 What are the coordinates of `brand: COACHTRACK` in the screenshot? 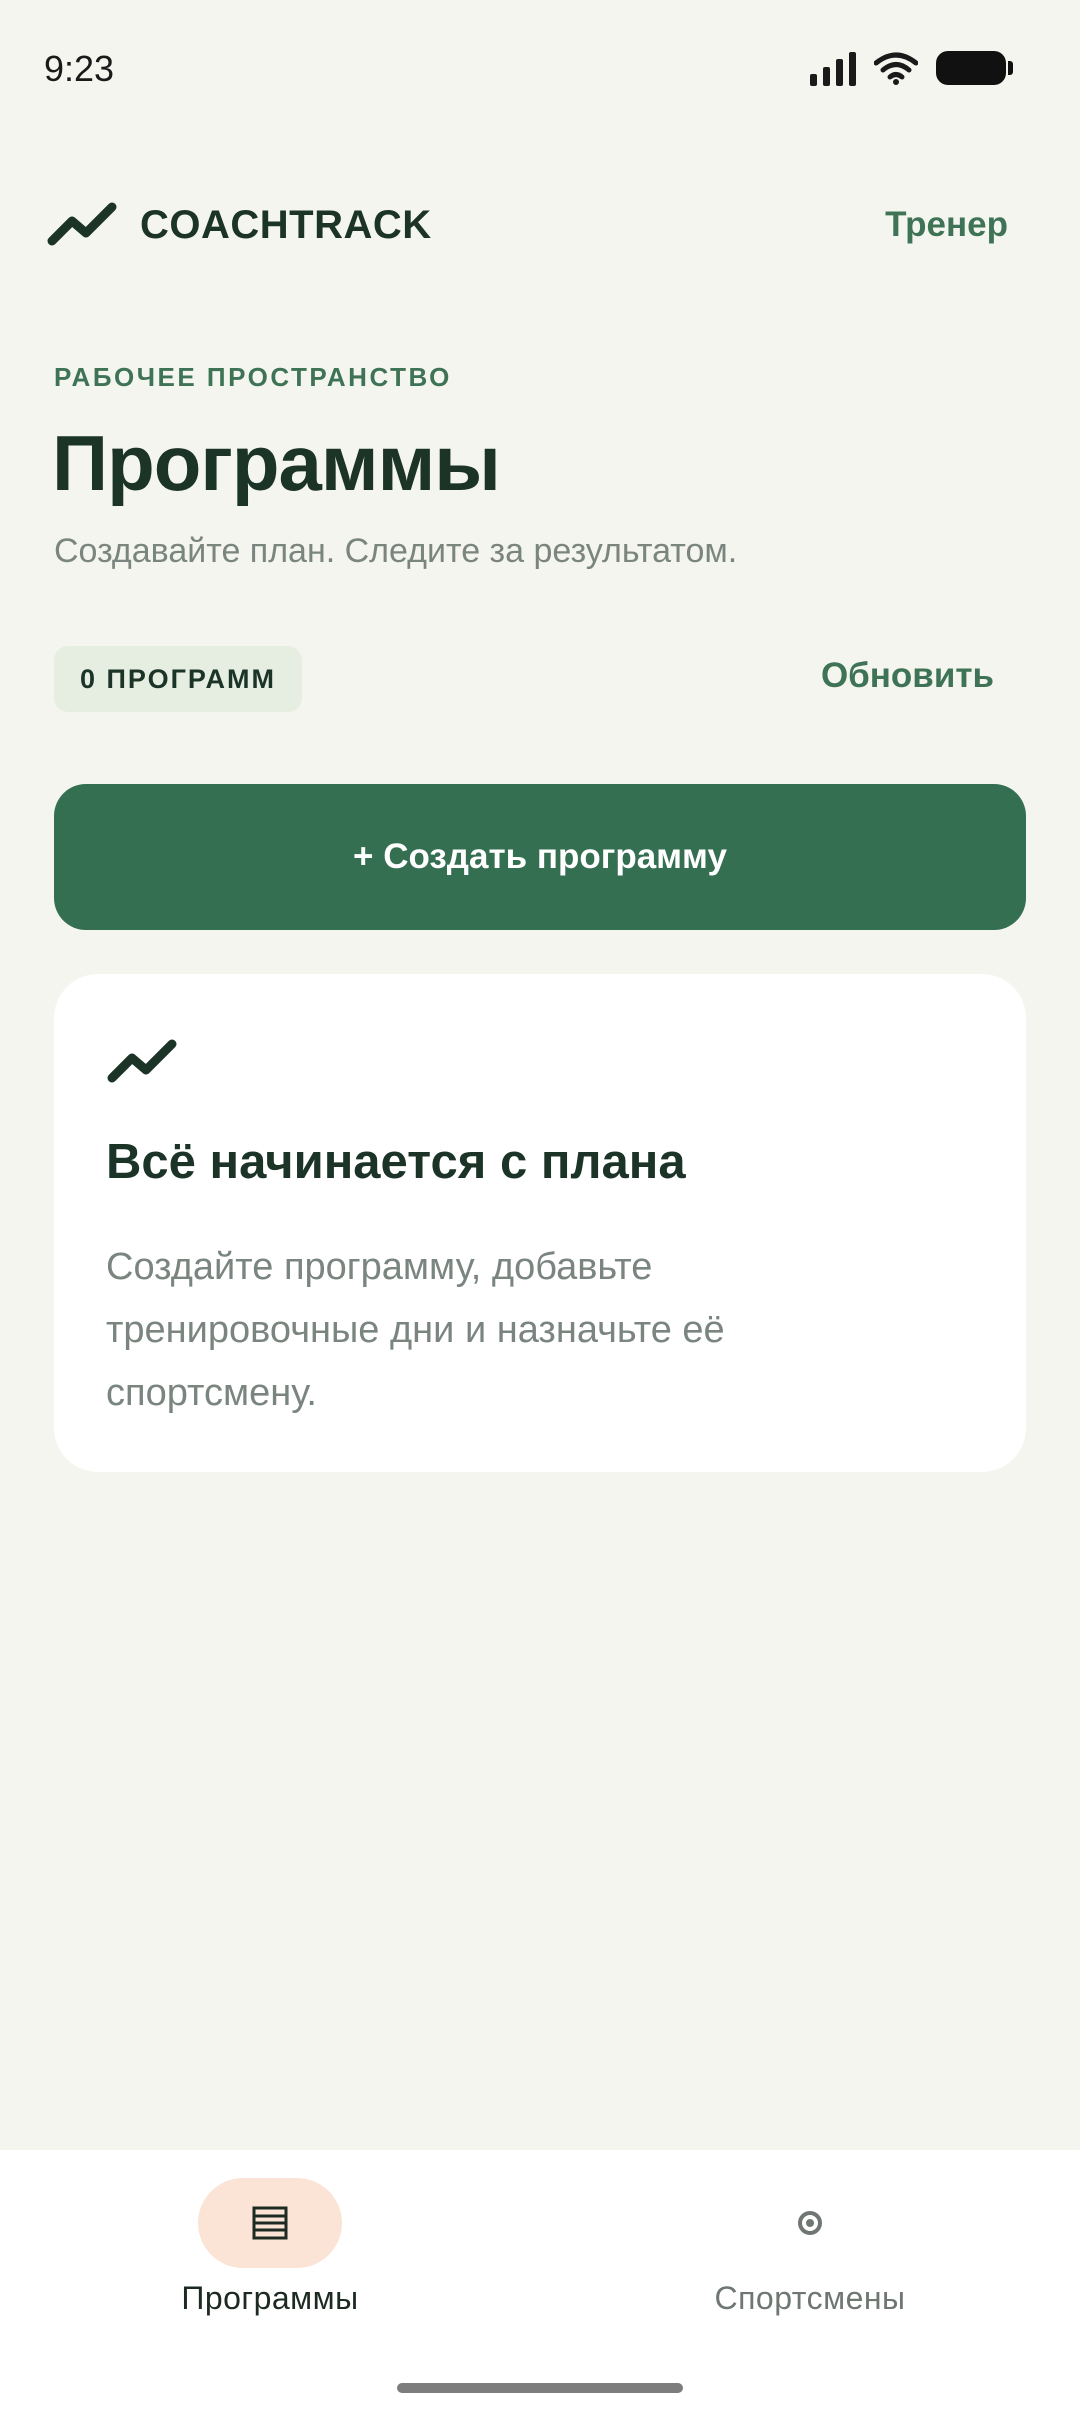 It's located at (239, 225).